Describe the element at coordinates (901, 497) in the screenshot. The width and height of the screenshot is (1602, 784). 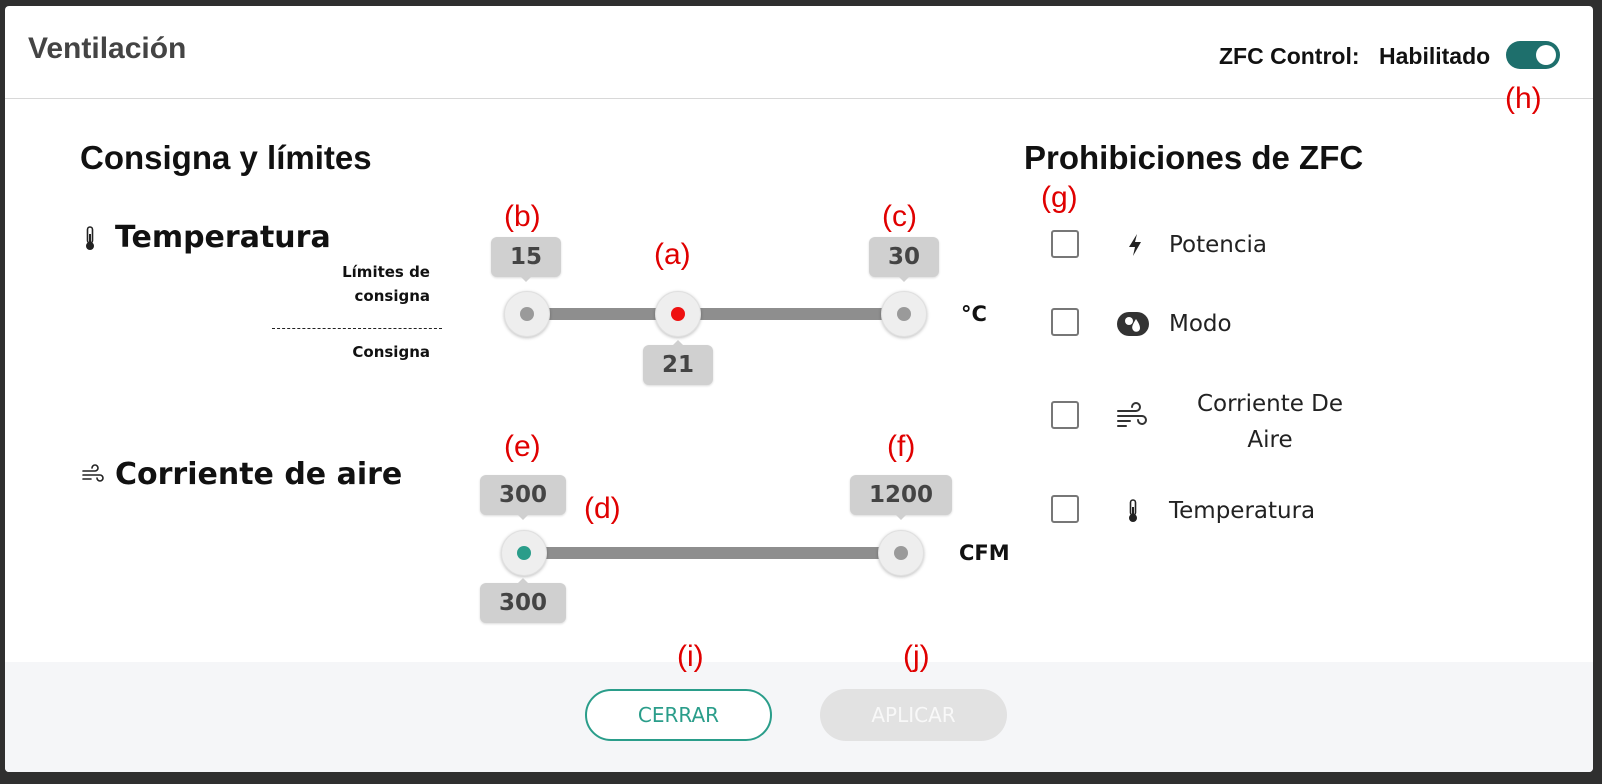
I see `airflow-max-value: 1200` at that location.